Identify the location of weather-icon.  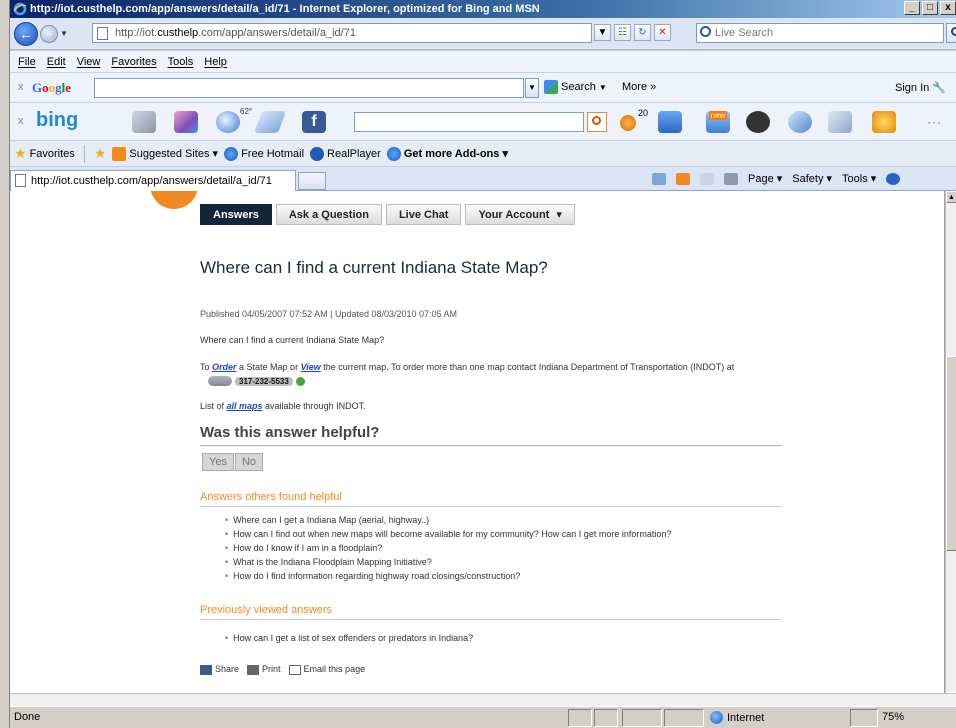
(228, 122).